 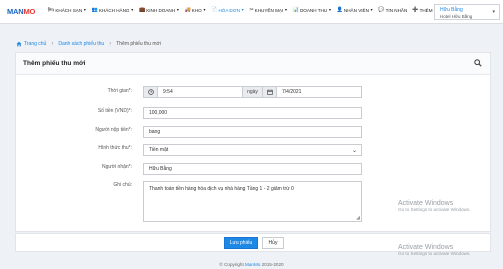 What do you see at coordinates (273, 243) in the screenshot?
I see `cancel-button: Hủy` at bounding box center [273, 243].